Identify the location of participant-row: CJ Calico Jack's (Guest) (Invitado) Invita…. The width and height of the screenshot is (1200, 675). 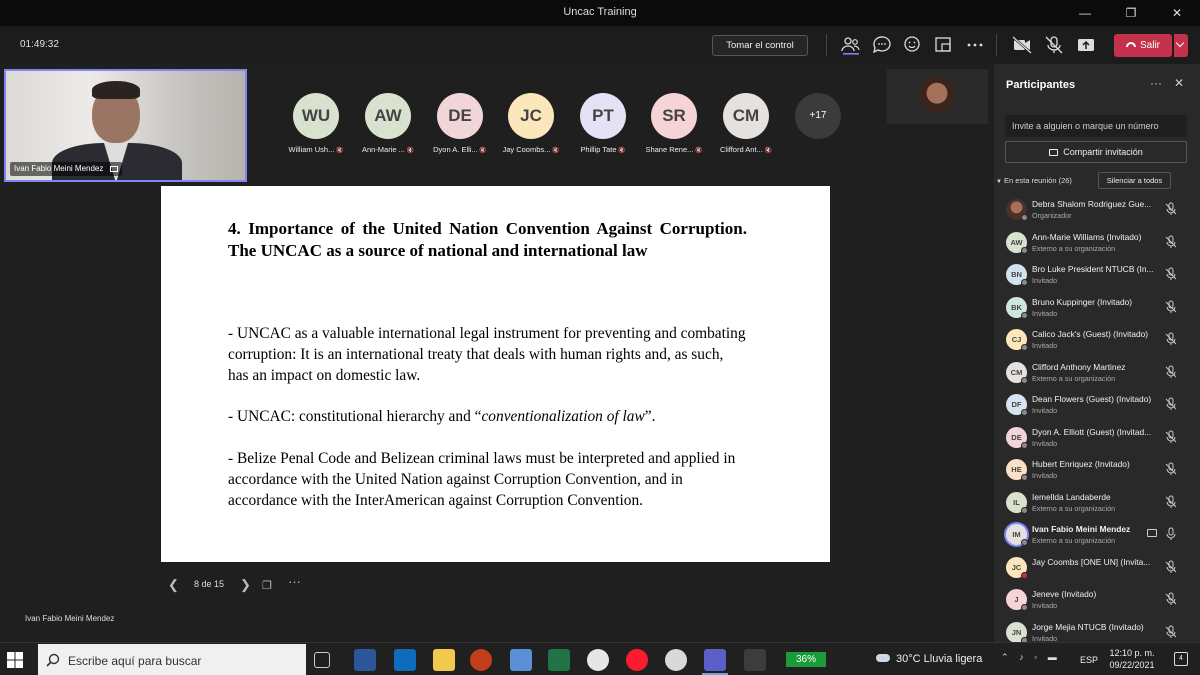
(1097, 339).